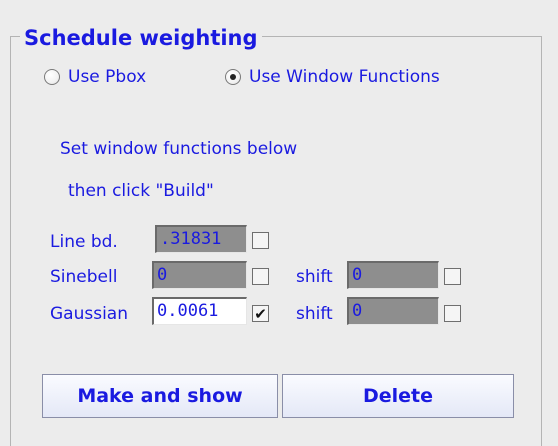 Image resolution: width=558 pixels, height=446 pixels. I want to click on gaussian-label: Gaussian, so click(89, 314).